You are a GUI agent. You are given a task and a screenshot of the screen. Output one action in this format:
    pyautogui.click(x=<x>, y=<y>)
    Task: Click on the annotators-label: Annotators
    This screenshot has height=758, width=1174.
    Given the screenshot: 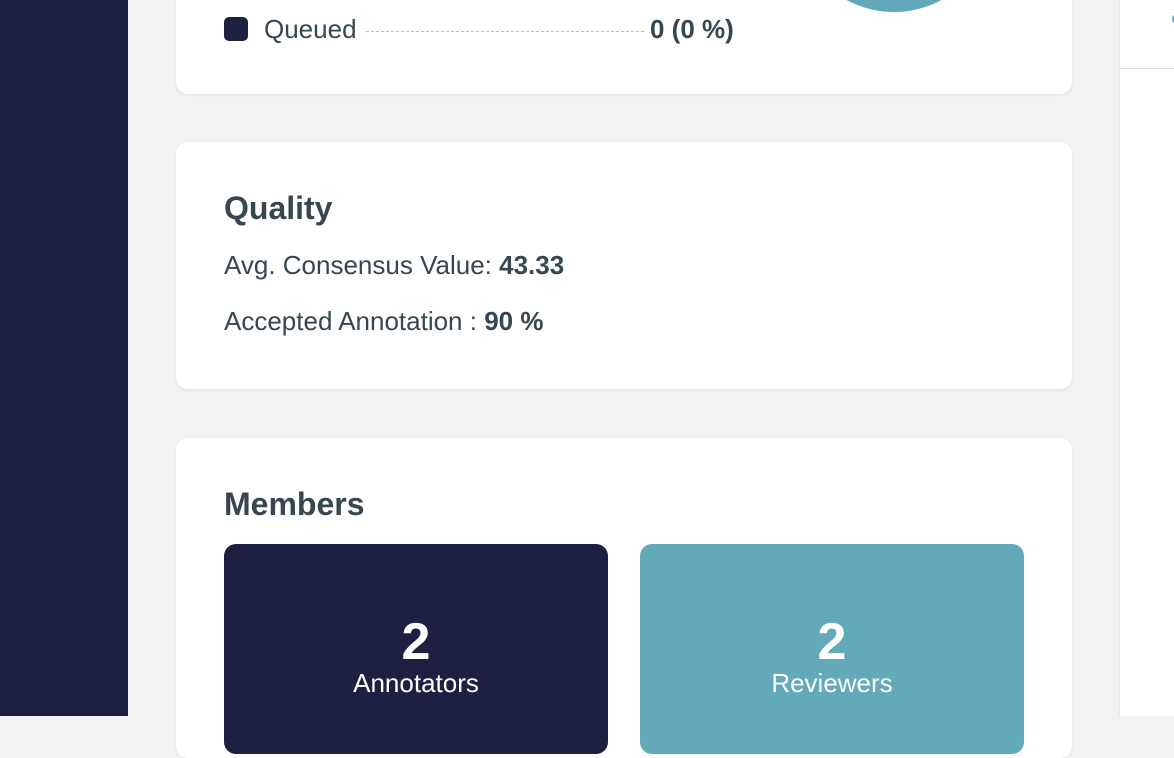 What is the action you would take?
    pyautogui.click(x=416, y=683)
    